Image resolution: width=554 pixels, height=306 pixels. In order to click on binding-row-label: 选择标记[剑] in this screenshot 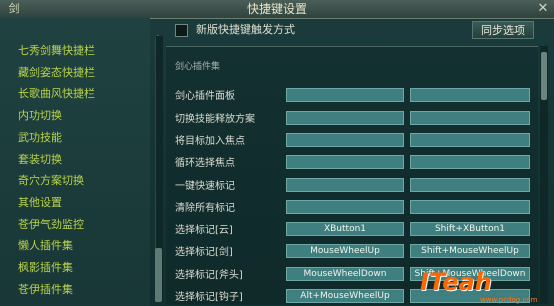, I will do `click(204, 253)`.